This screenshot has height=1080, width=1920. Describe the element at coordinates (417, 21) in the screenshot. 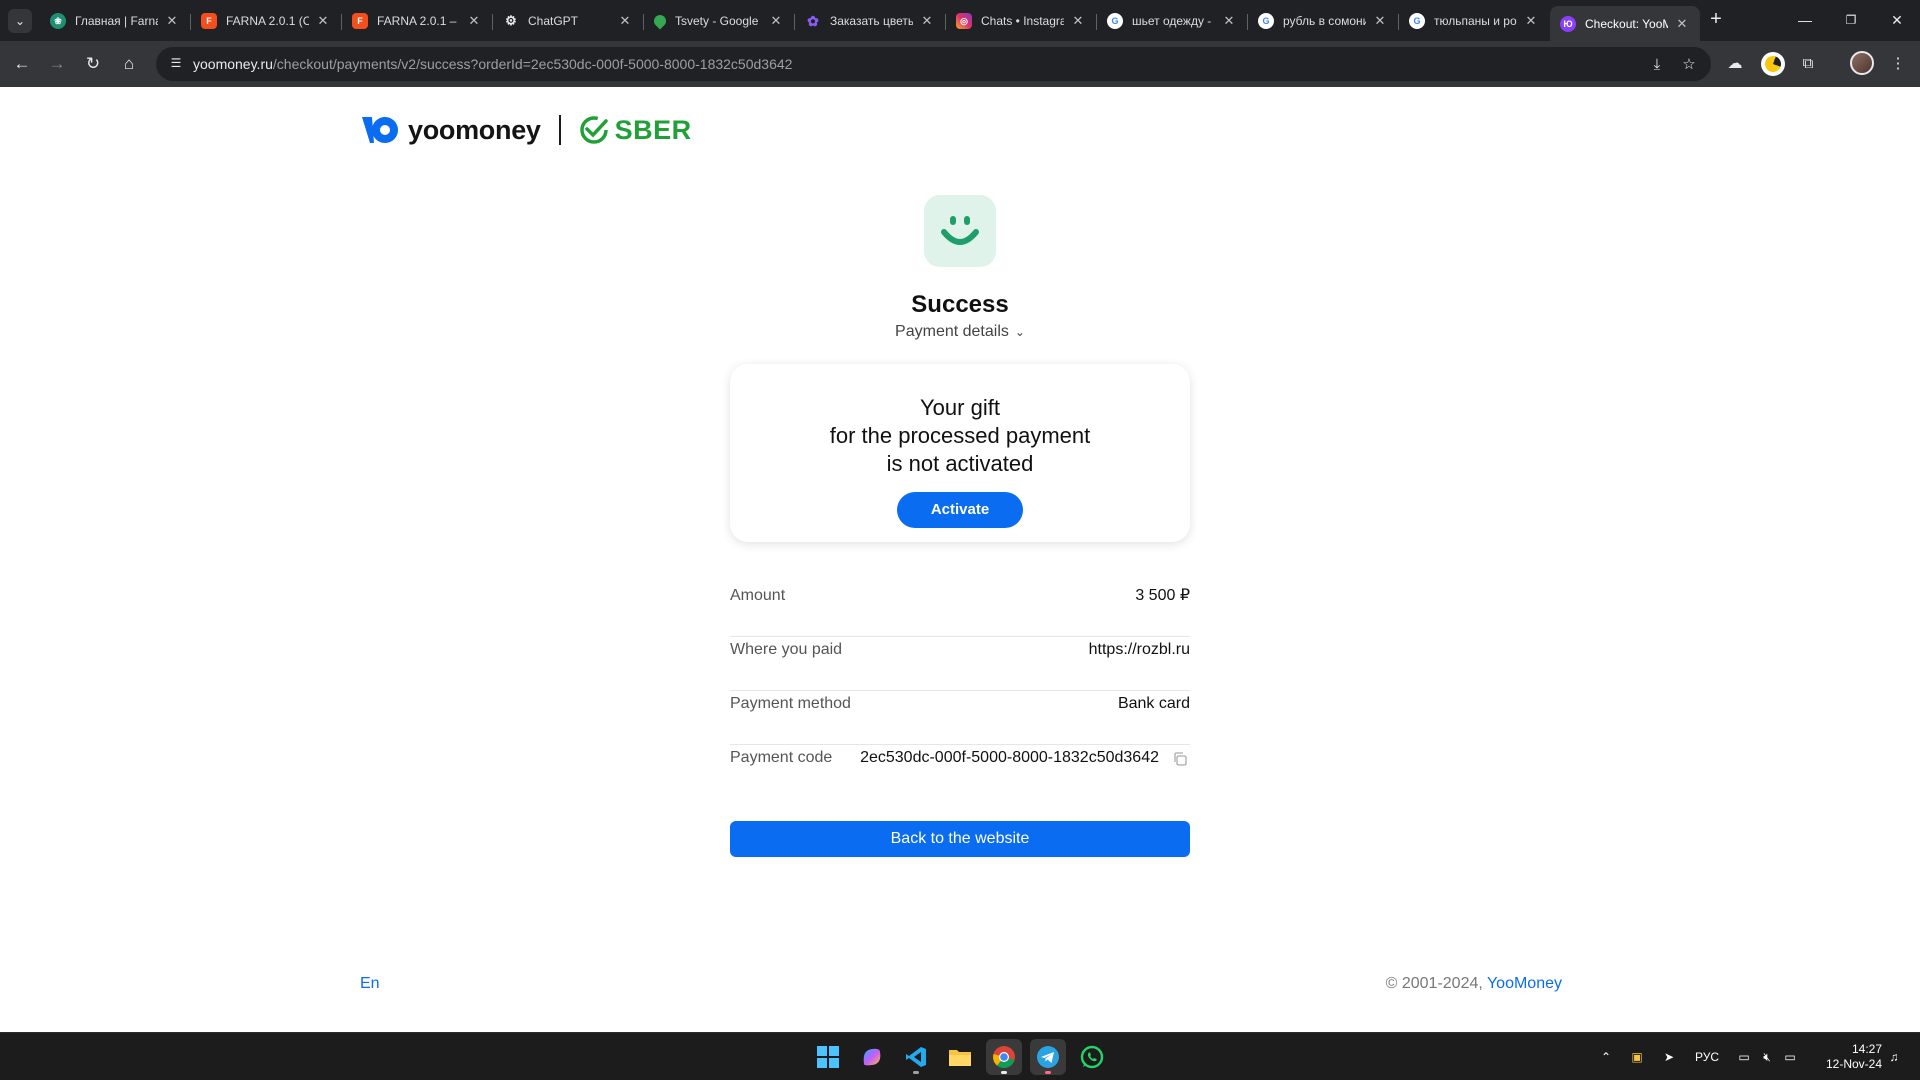

I see `tab-figma: F FARNA 2.0.1 – Figma ✕` at that location.